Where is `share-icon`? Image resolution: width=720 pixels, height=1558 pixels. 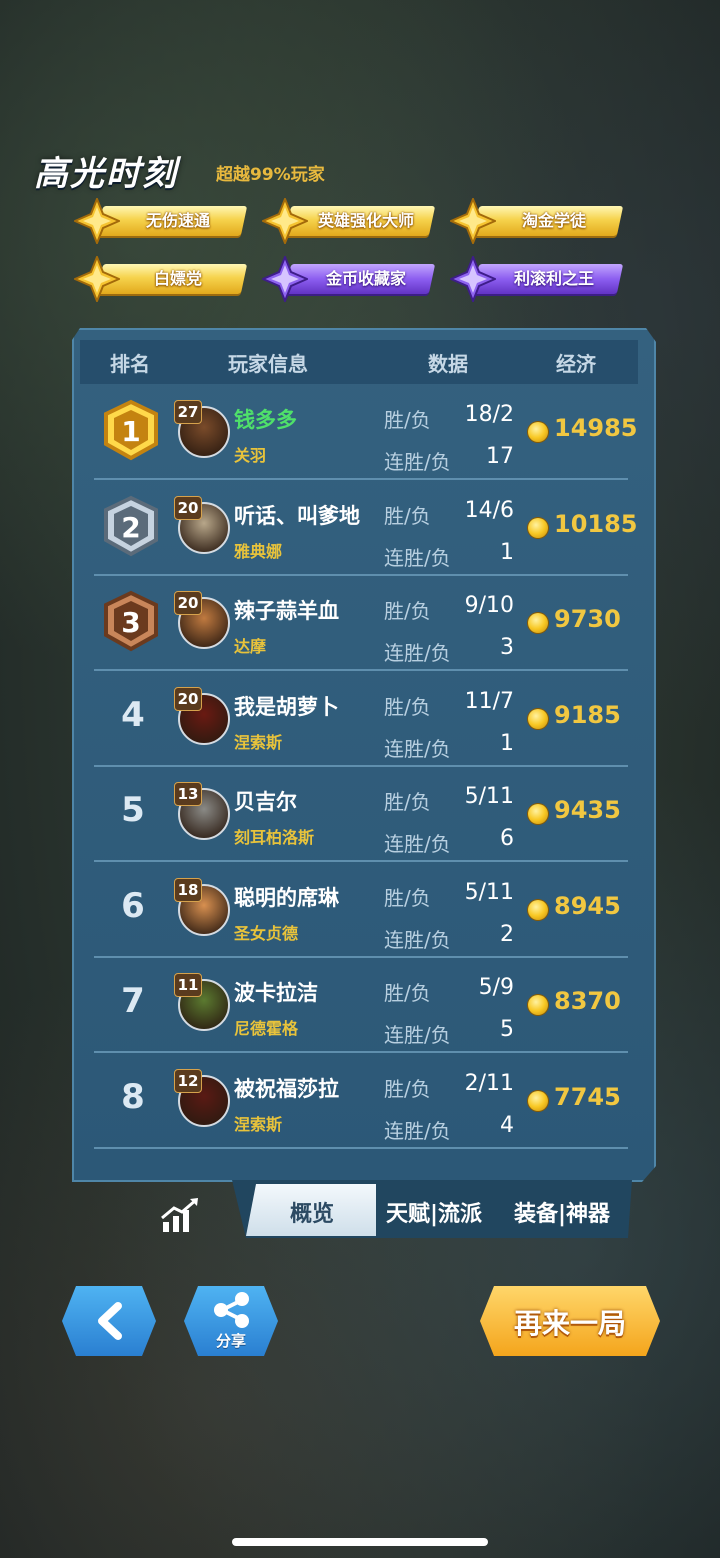 share-icon is located at coordinates (231, 1310).